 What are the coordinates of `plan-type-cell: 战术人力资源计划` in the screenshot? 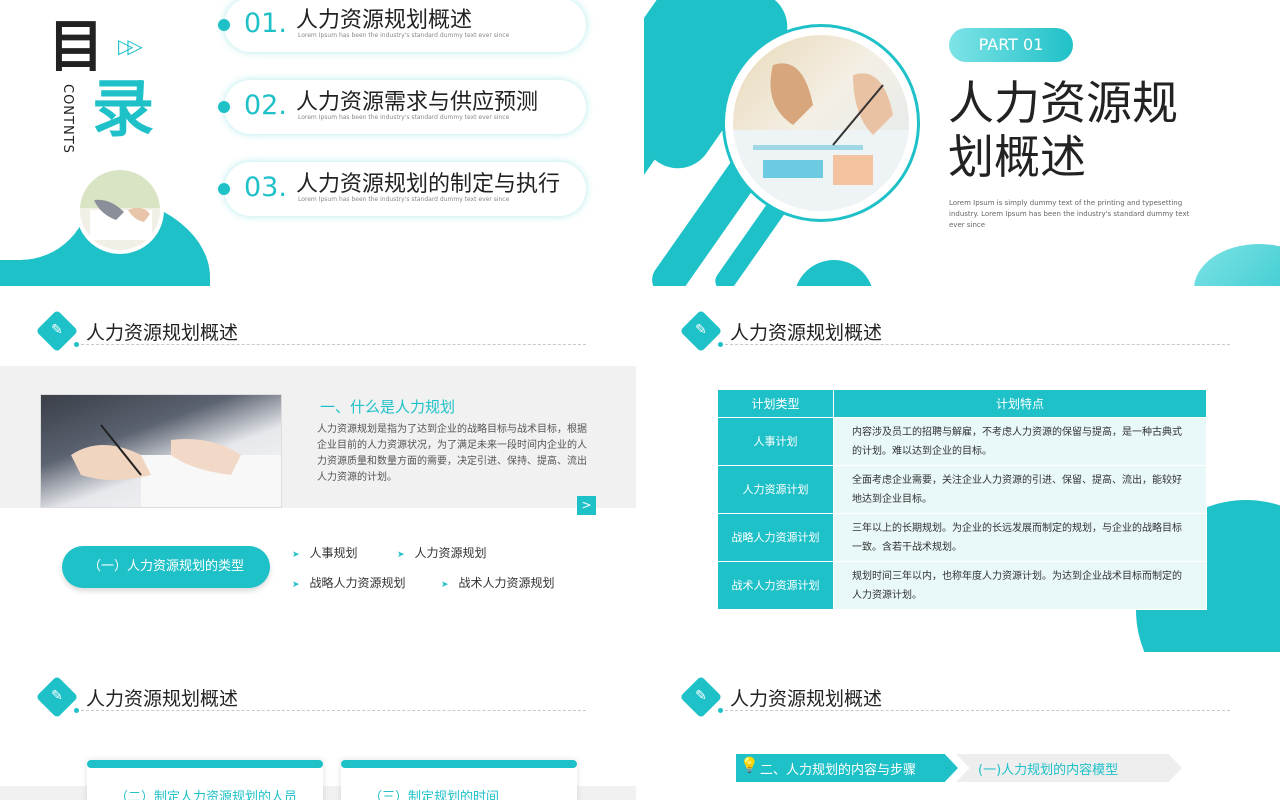 It's located at (775, 585).